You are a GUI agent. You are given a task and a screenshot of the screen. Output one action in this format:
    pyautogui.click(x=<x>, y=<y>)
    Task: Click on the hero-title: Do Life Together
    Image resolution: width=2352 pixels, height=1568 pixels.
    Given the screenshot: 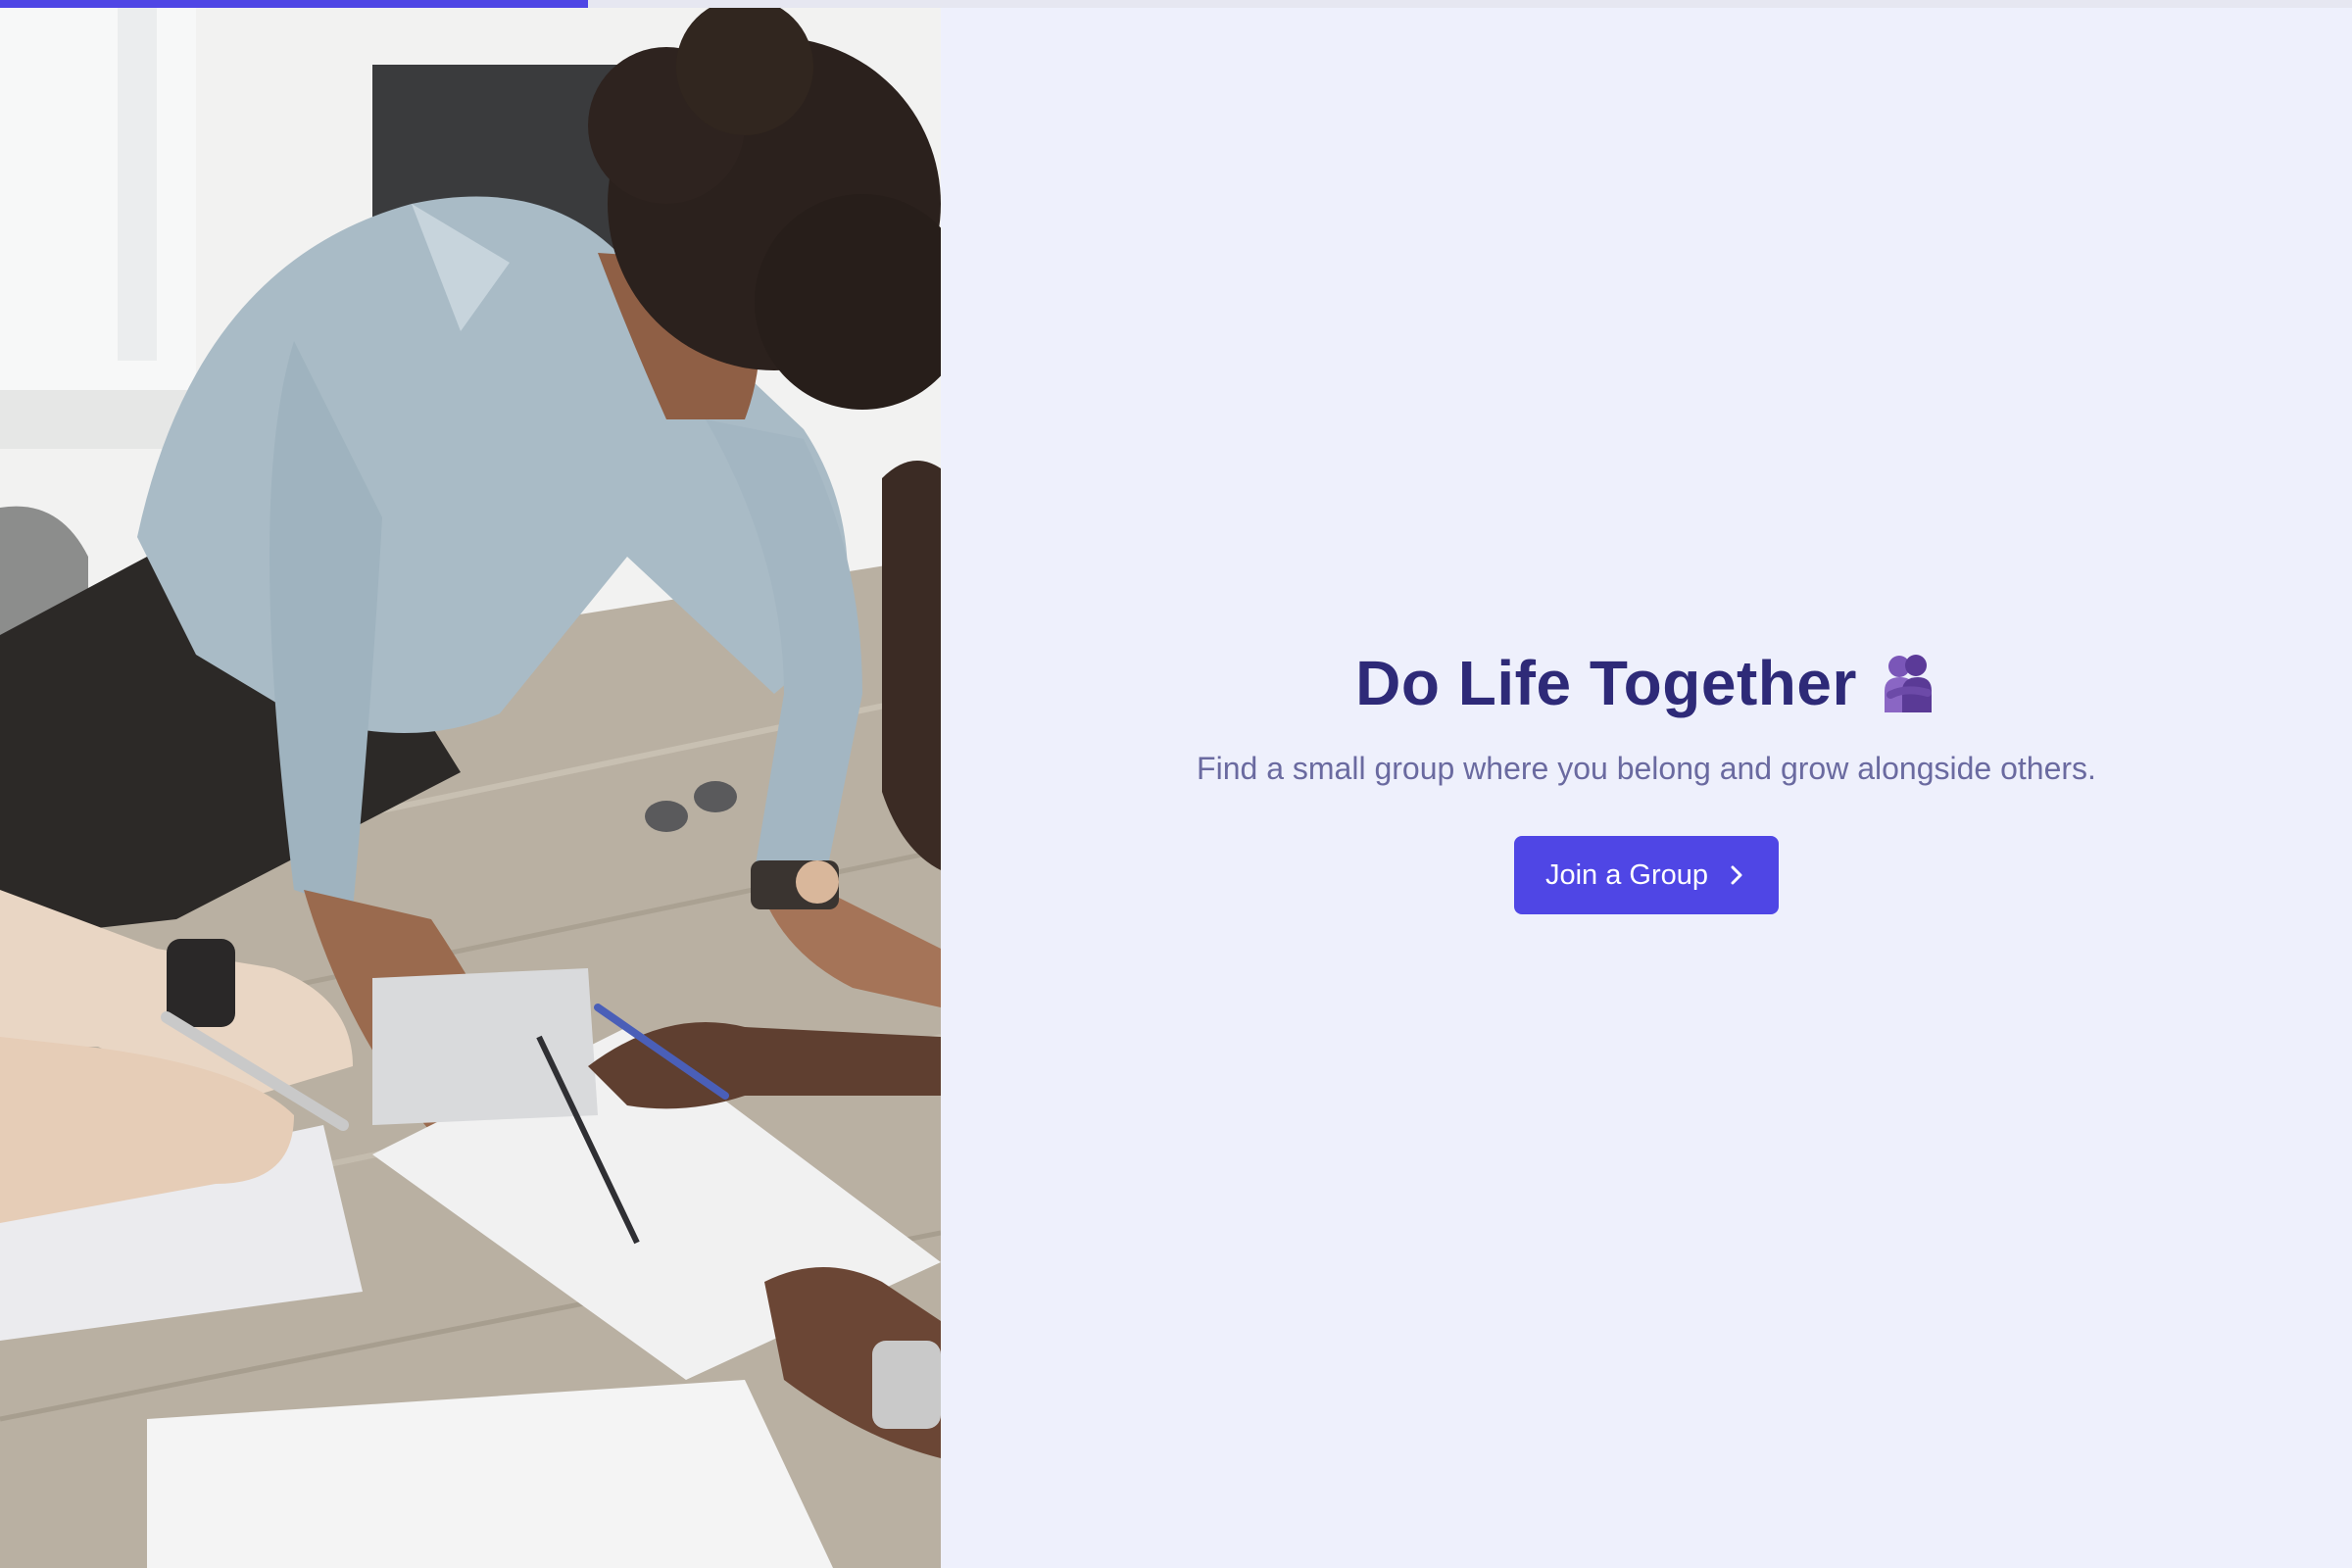 What is the action you would take?
    pyautogui.click(x=1606, y=683)
    